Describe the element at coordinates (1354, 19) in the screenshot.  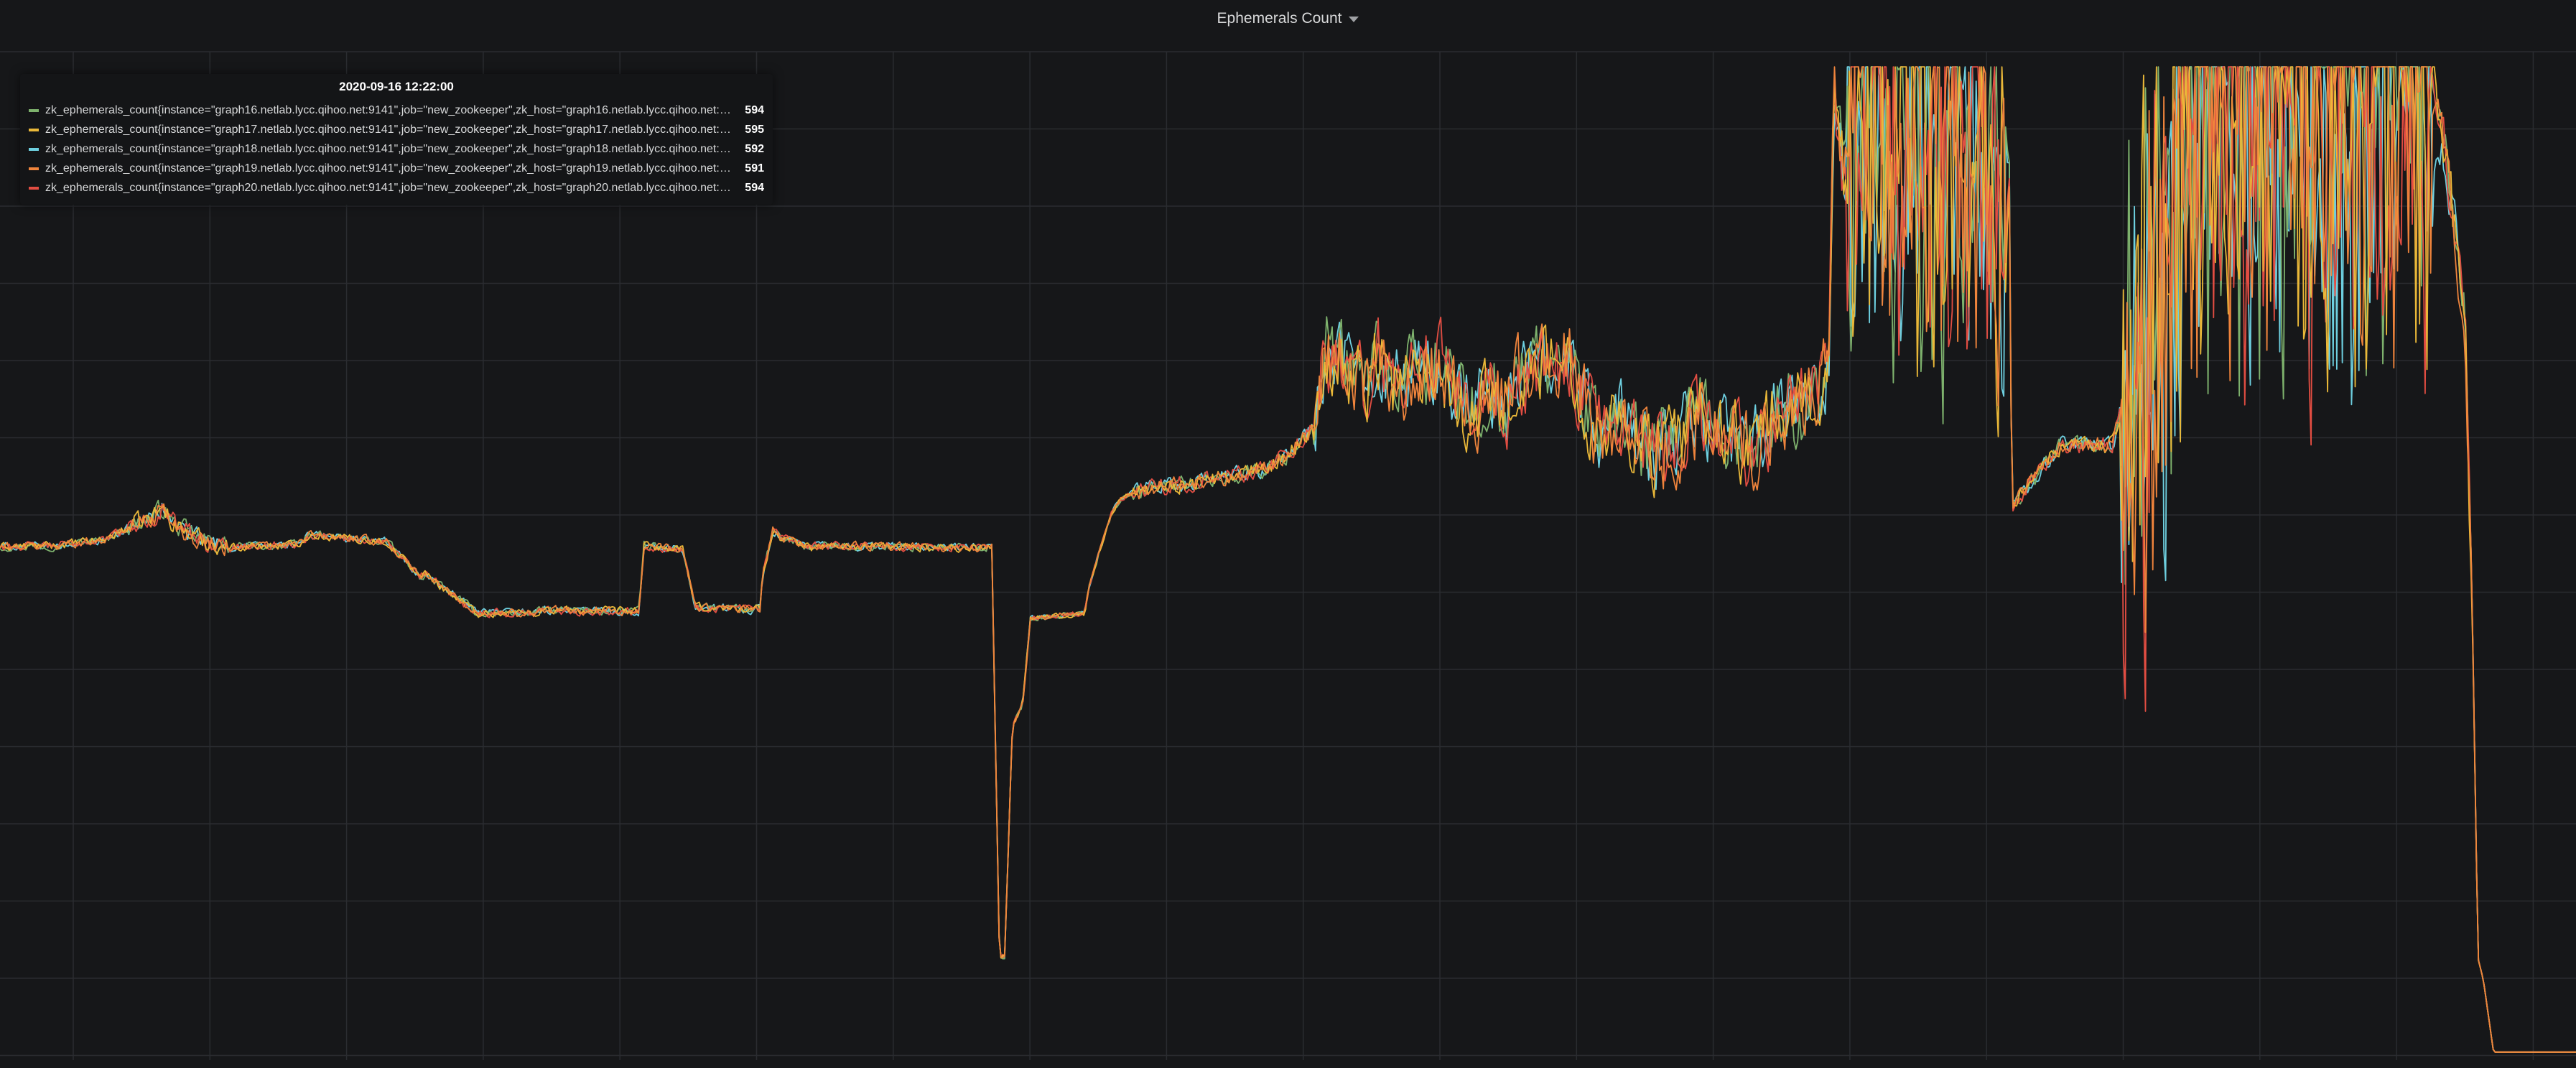
I see `caret-down-icon` at that location.